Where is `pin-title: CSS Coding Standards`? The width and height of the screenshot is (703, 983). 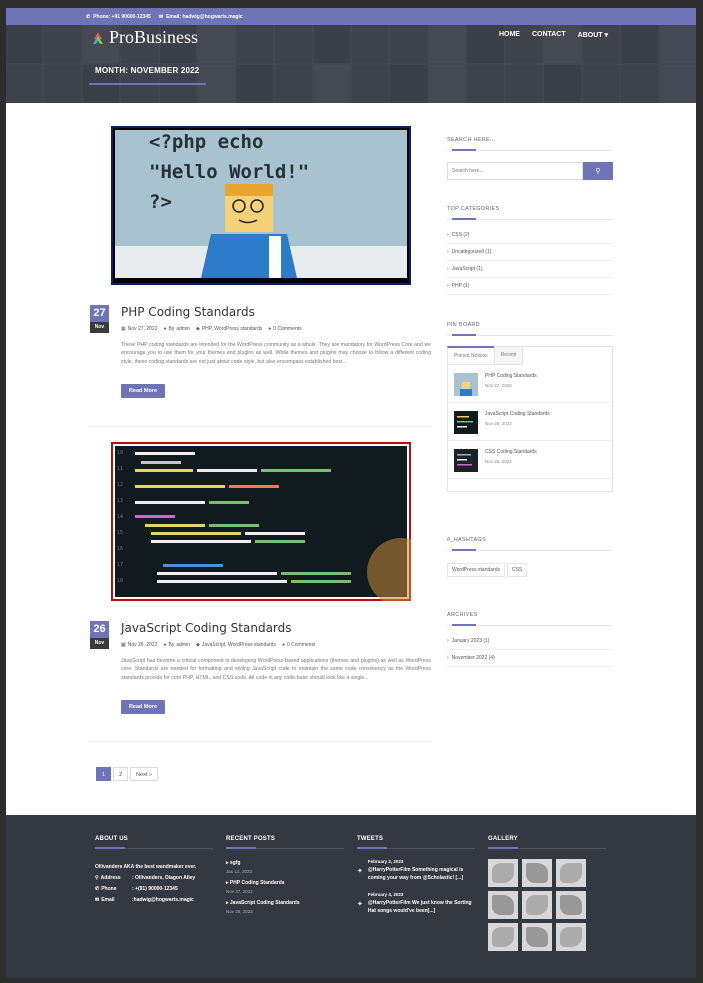 pin-title: CSS Coding Standards is located at coordinates (511, 452).